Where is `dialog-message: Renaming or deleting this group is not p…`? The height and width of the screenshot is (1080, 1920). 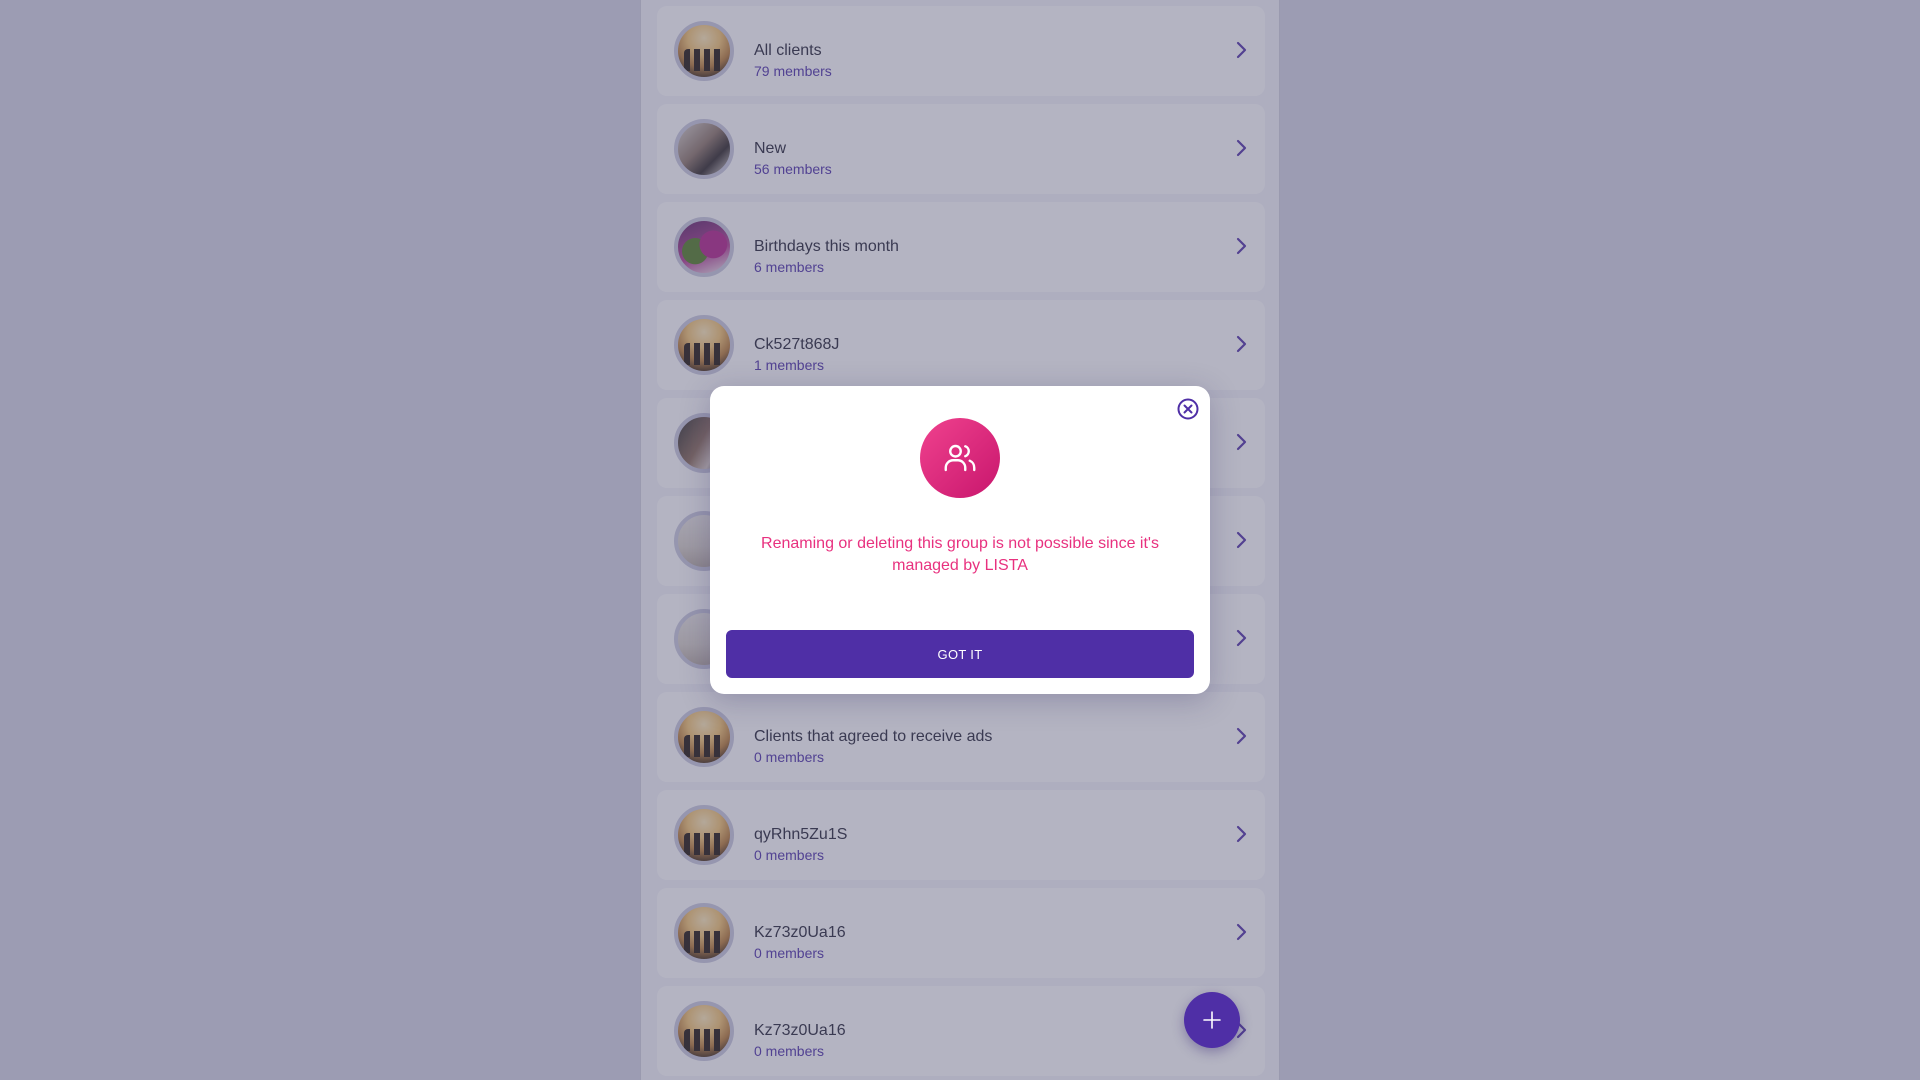
dialog-message: Renaming or deleting this group is not p… is located at coordinates (960, 554).